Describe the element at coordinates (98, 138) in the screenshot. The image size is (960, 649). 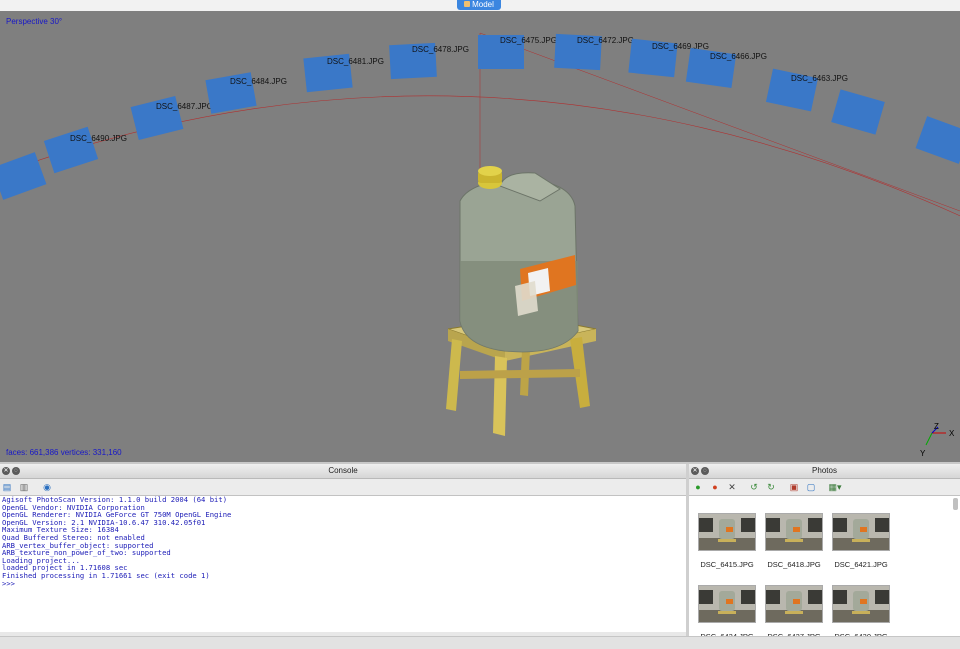
I see `camera-label: DSC_6490.JPG` at that location.